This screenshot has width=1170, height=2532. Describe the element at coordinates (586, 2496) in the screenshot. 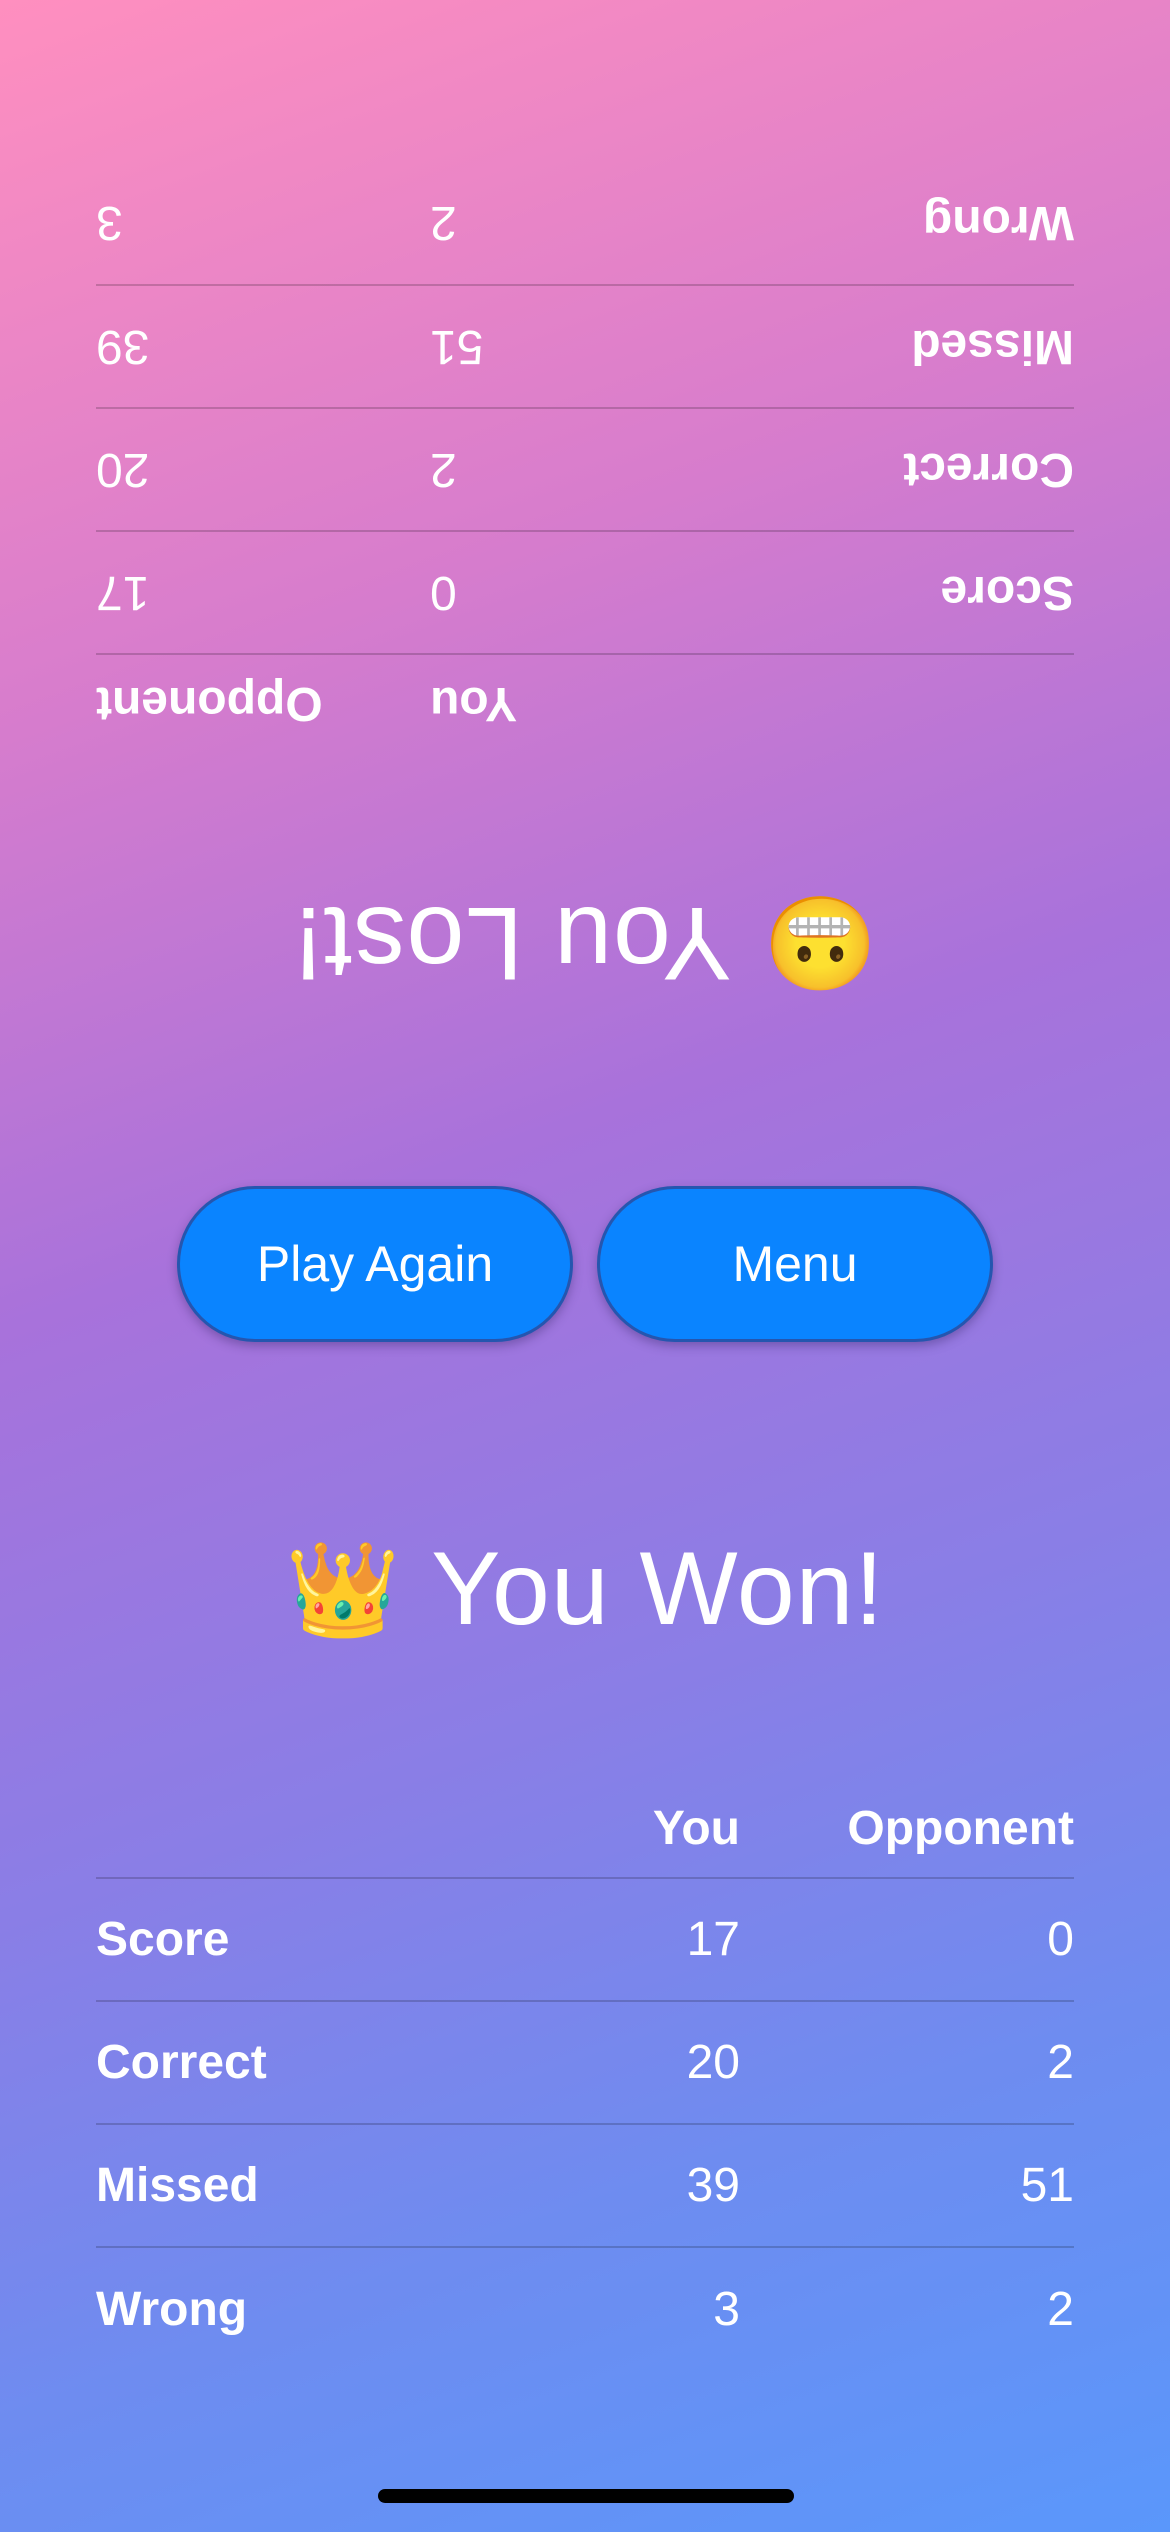

I see `home-indicator` at that location.